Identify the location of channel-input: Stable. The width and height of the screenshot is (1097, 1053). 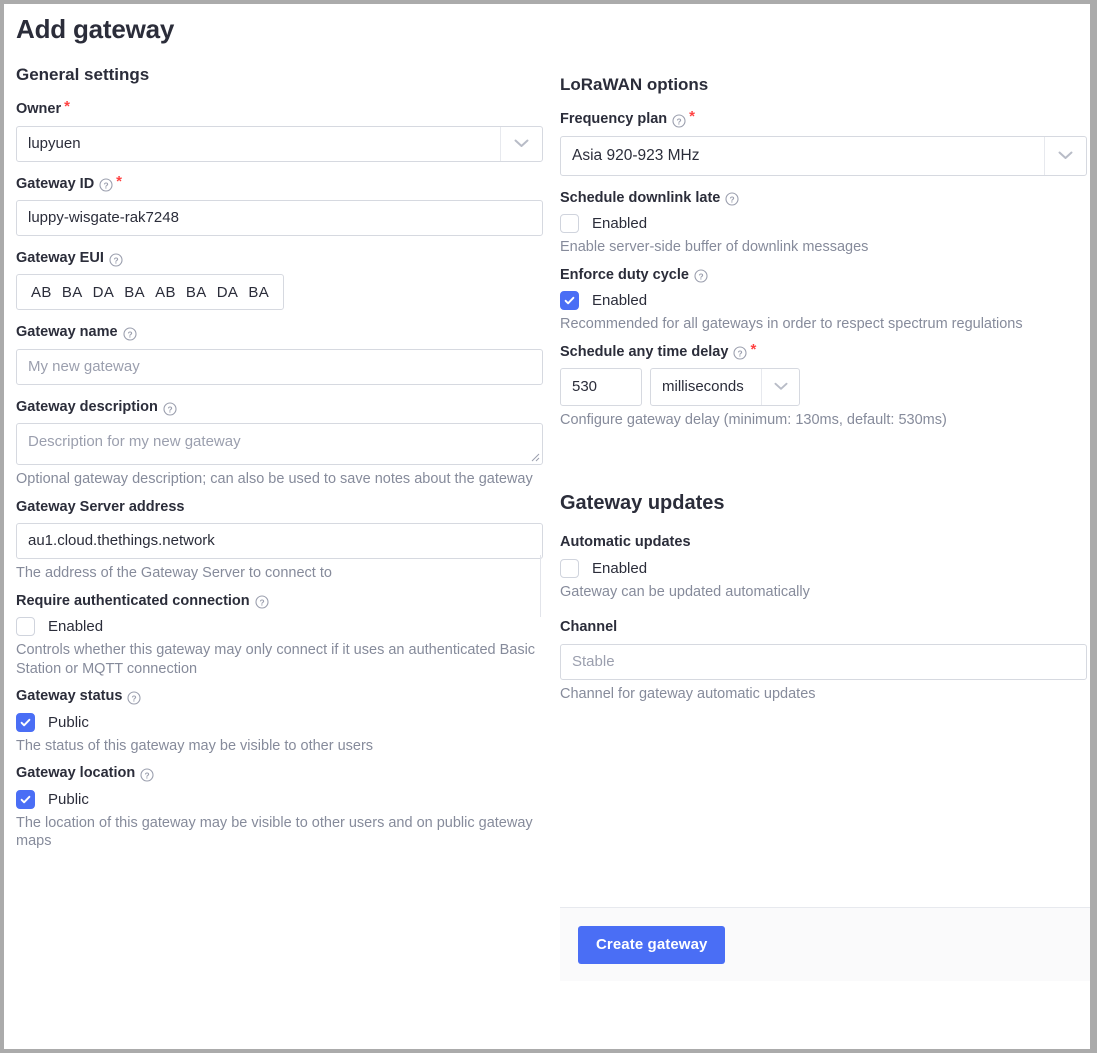
(823, 661).